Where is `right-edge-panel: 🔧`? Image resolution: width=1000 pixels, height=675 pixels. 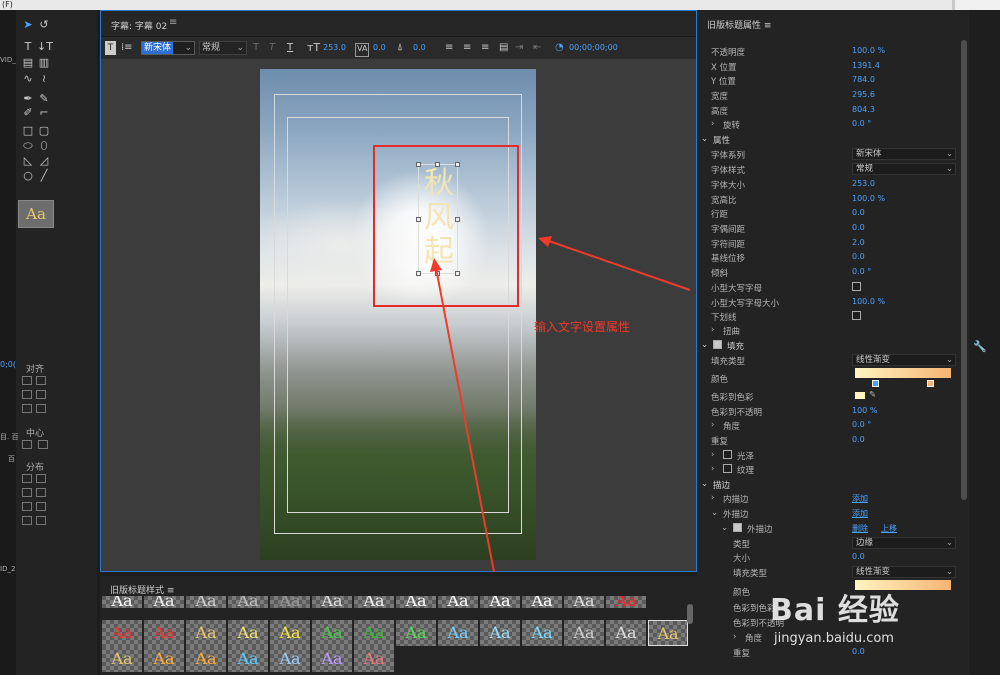
right-edge-panel: 🔧 is located at coordinates (984, 342).